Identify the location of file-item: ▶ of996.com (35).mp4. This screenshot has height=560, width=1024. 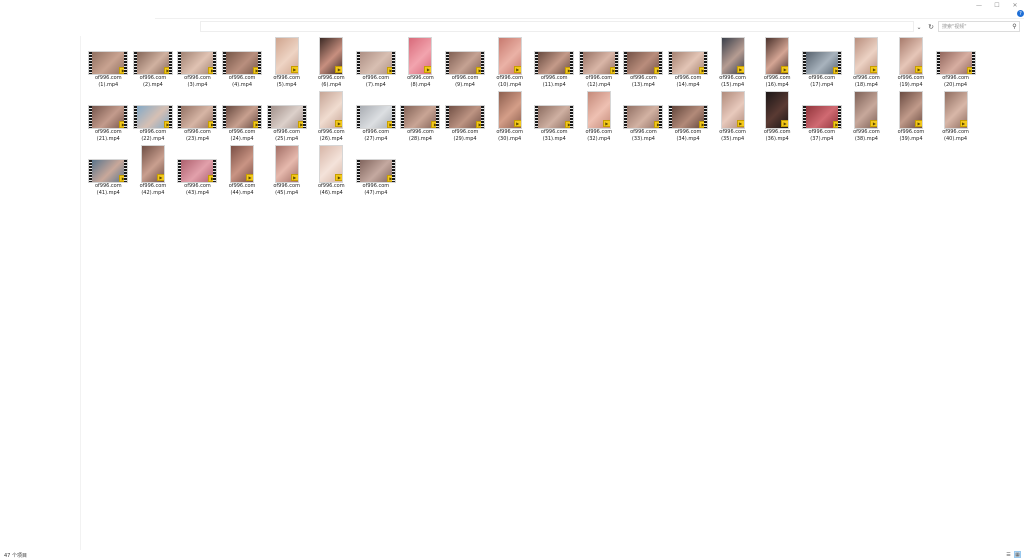
(732, 117).